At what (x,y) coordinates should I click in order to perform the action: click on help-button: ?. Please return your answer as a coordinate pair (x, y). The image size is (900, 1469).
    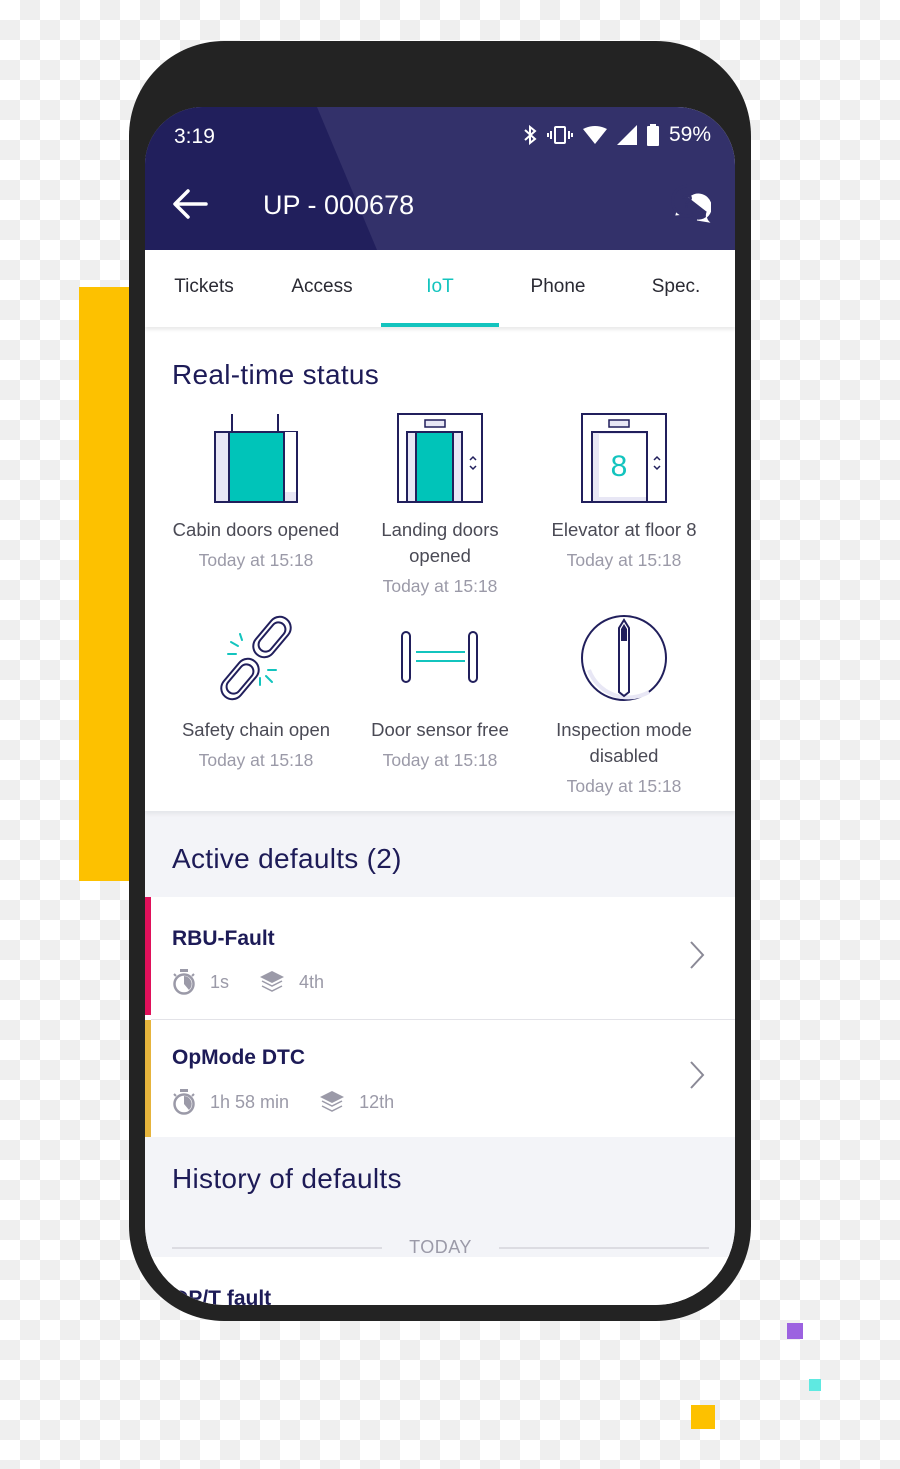
    Looking at the image, I should click on (690, 204).